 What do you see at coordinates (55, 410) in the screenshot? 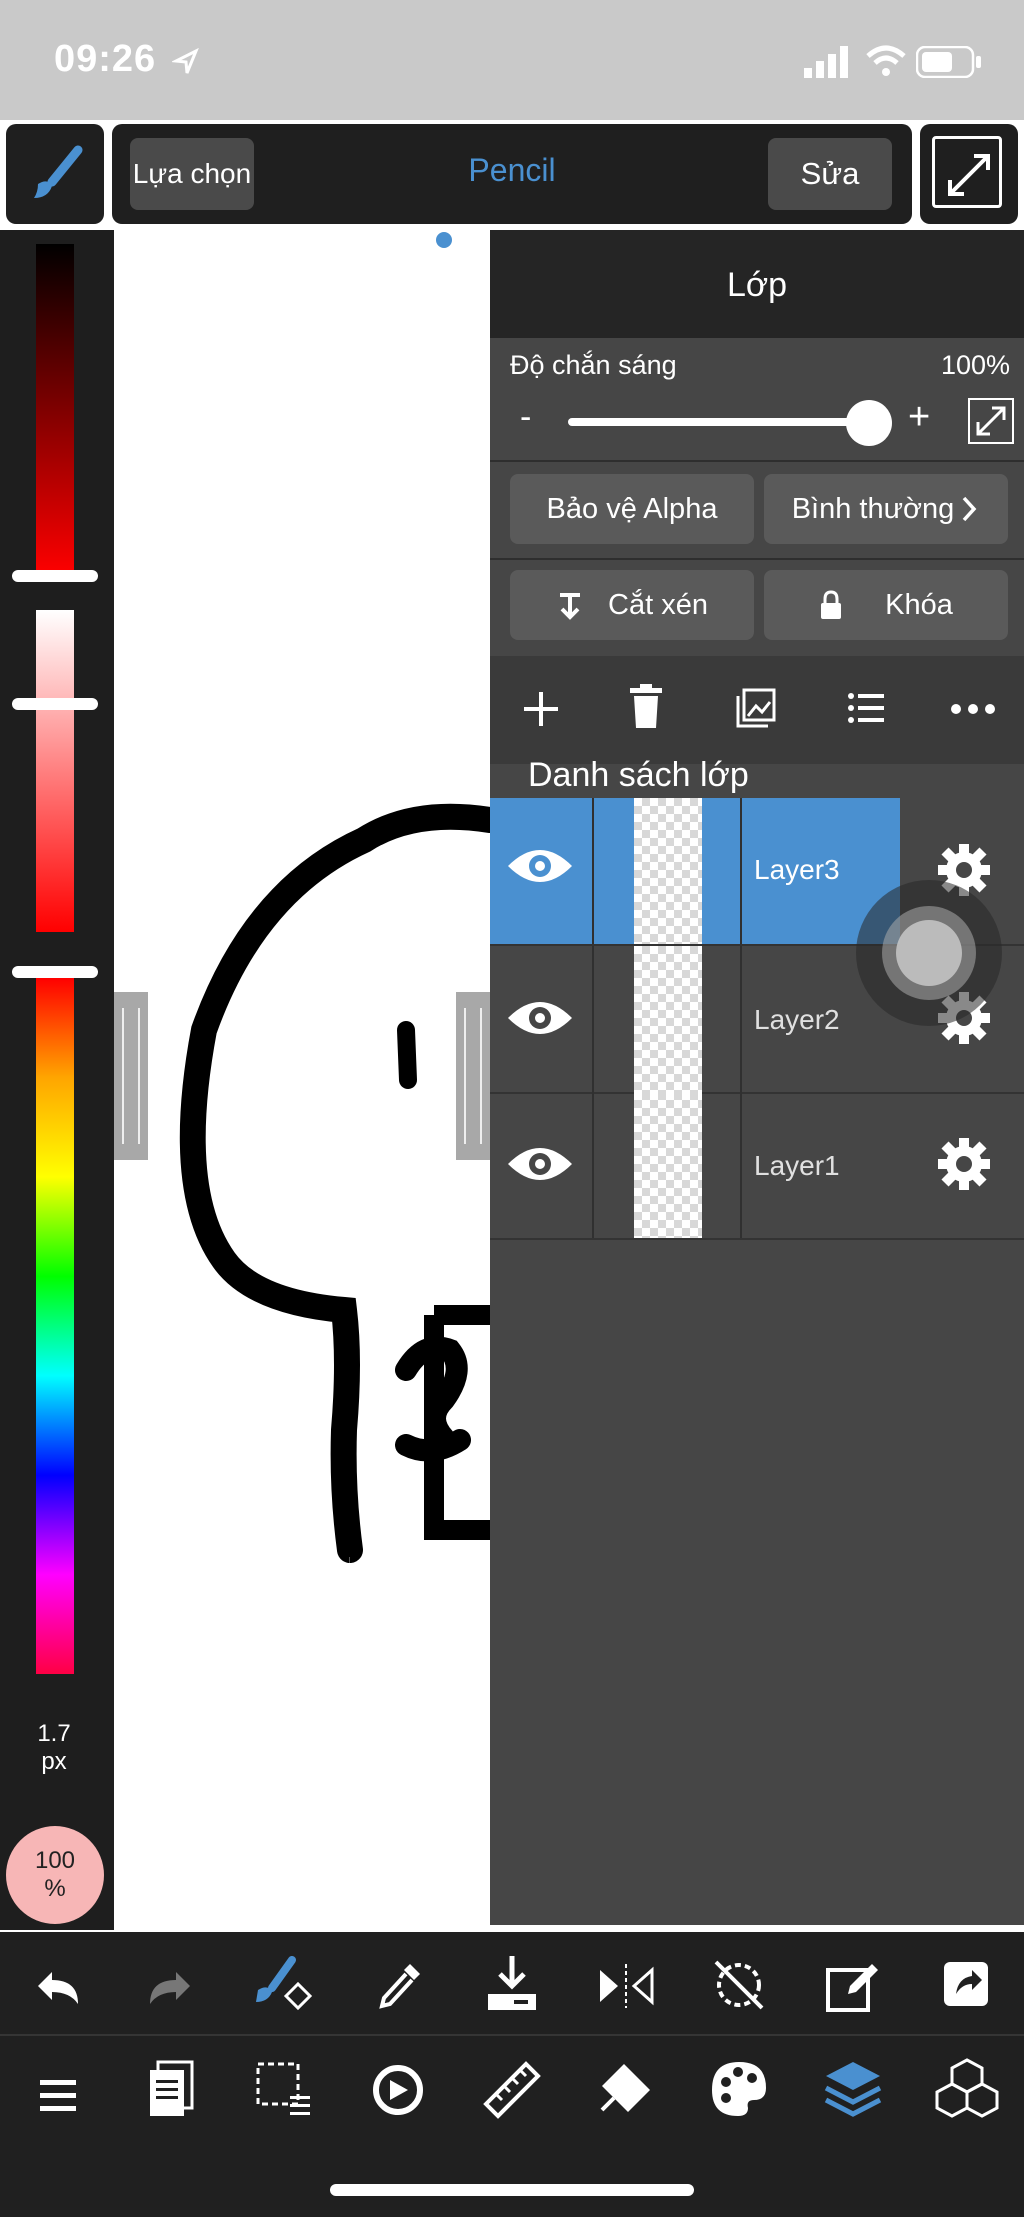
I see `brightness-slider` at bounding box center [55, 410].